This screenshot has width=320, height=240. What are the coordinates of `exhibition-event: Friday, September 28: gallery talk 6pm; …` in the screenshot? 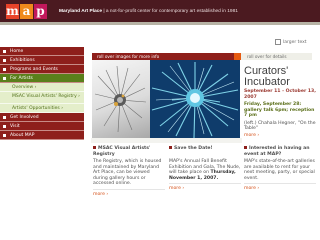 It's located at (279, 110).